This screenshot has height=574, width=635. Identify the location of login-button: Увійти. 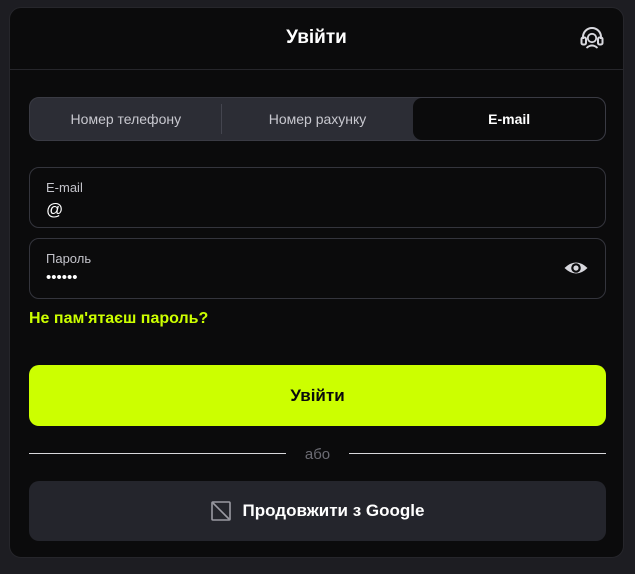
(317, 395).